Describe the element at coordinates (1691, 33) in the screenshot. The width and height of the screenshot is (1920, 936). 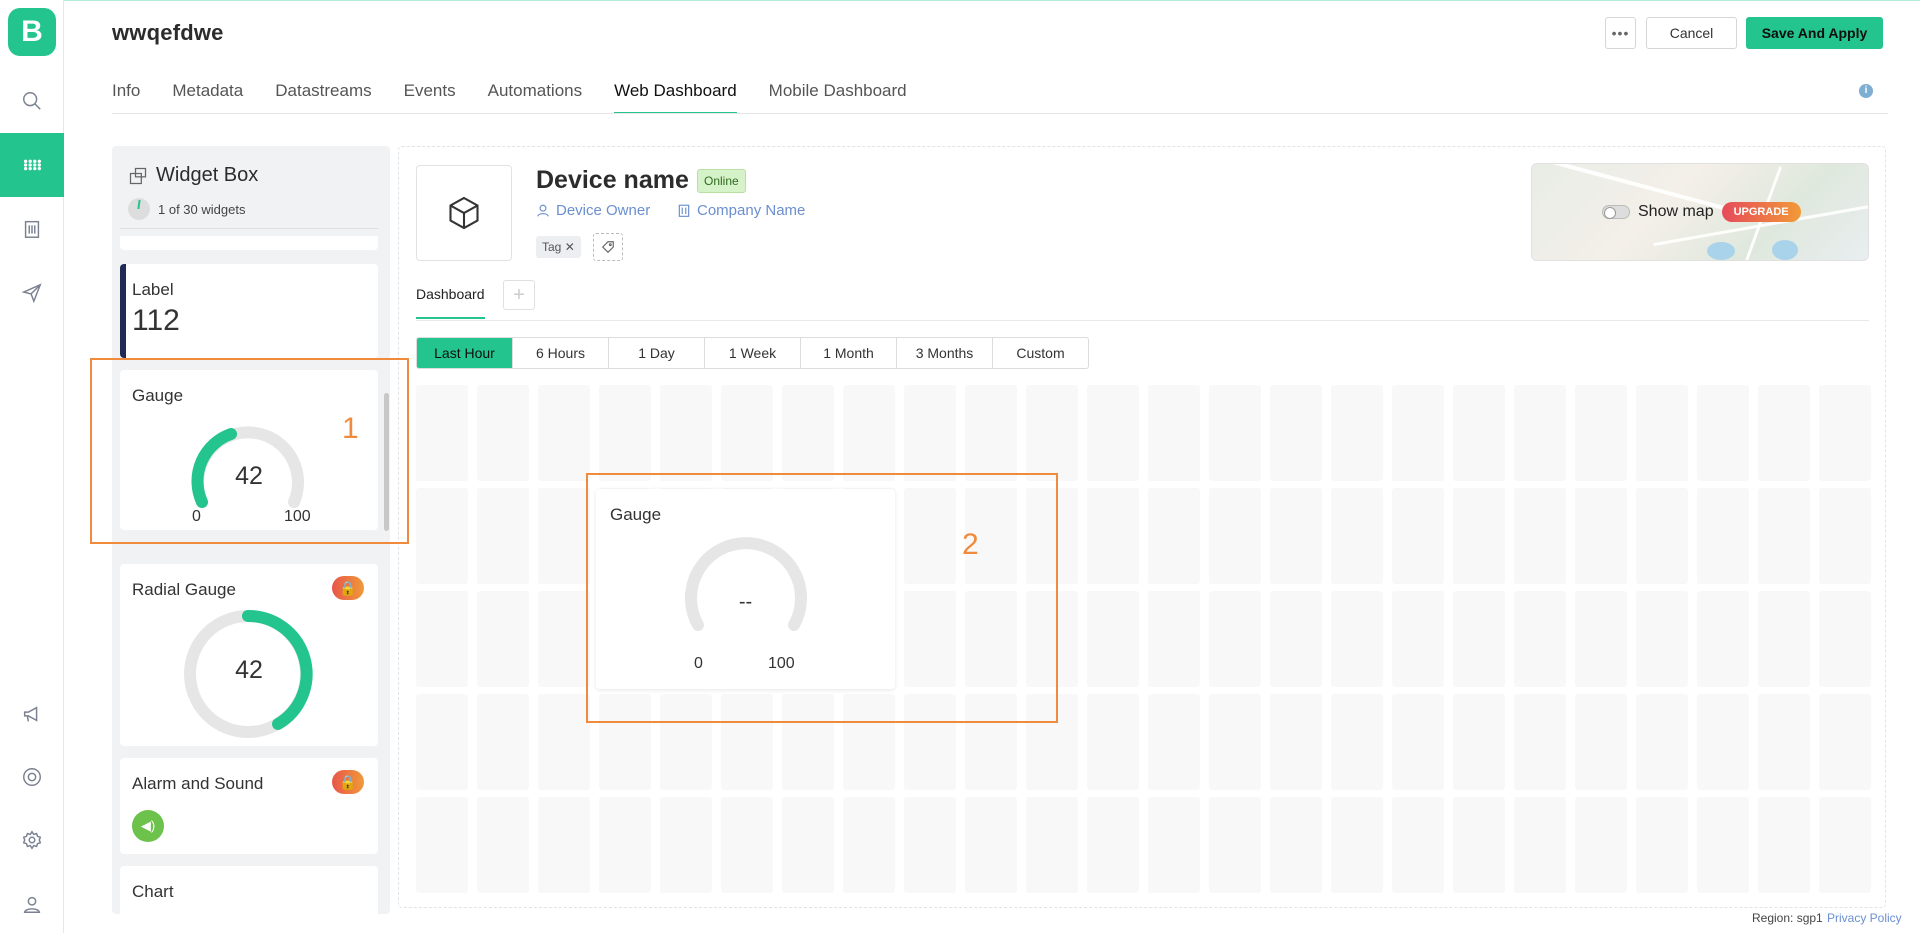
I see `cancel-button: Cancel` at that location.